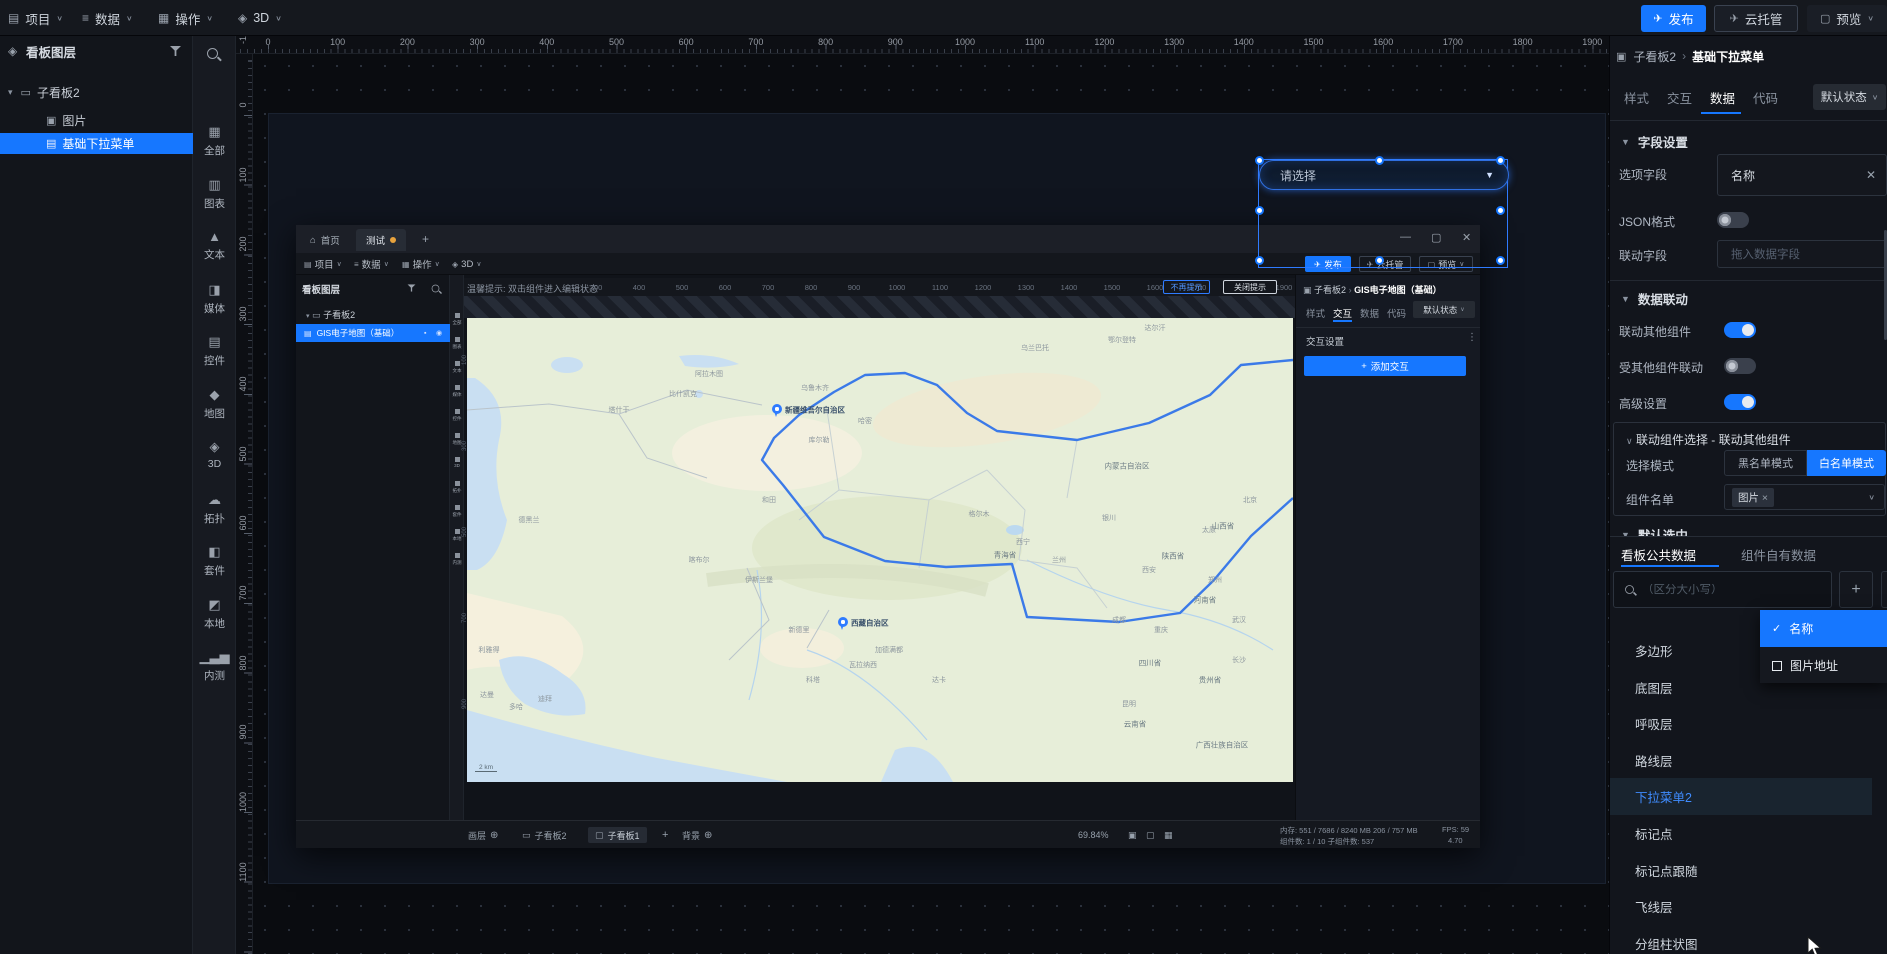 The height and width of the screenshot is (954, 1887). What do you see at coordinates (1369, 313) in the screenshot?
I see `inner-tab-数据: 数据` at bounding box center [1369, 313].